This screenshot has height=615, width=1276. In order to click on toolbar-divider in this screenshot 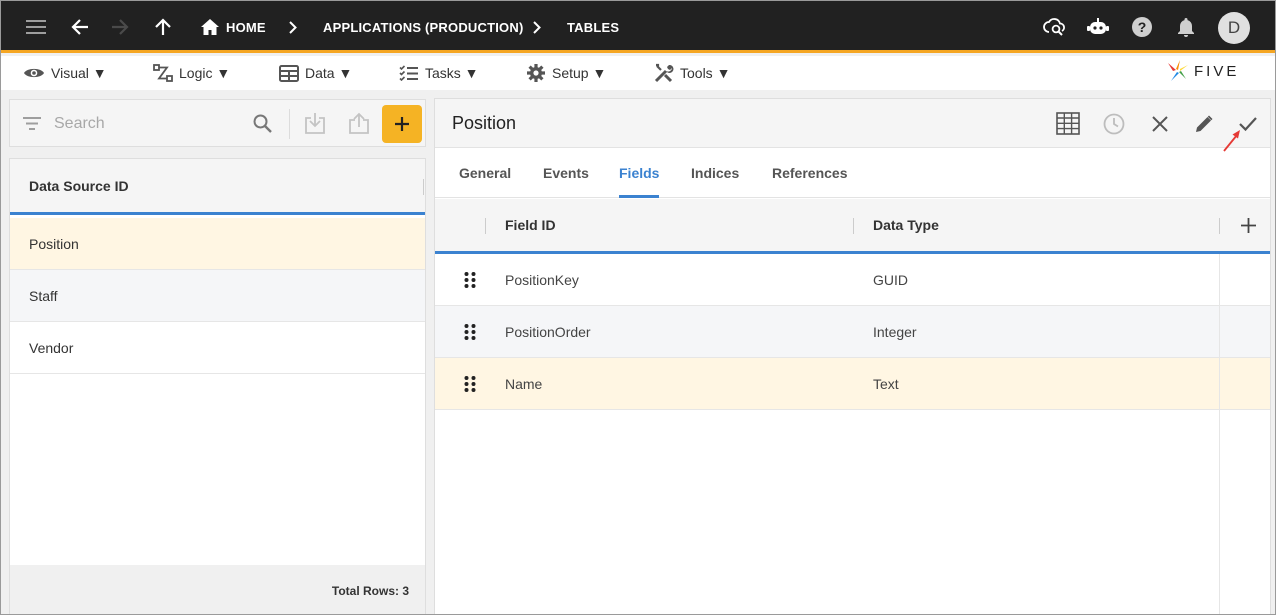, I will do `click(289, 124)`.